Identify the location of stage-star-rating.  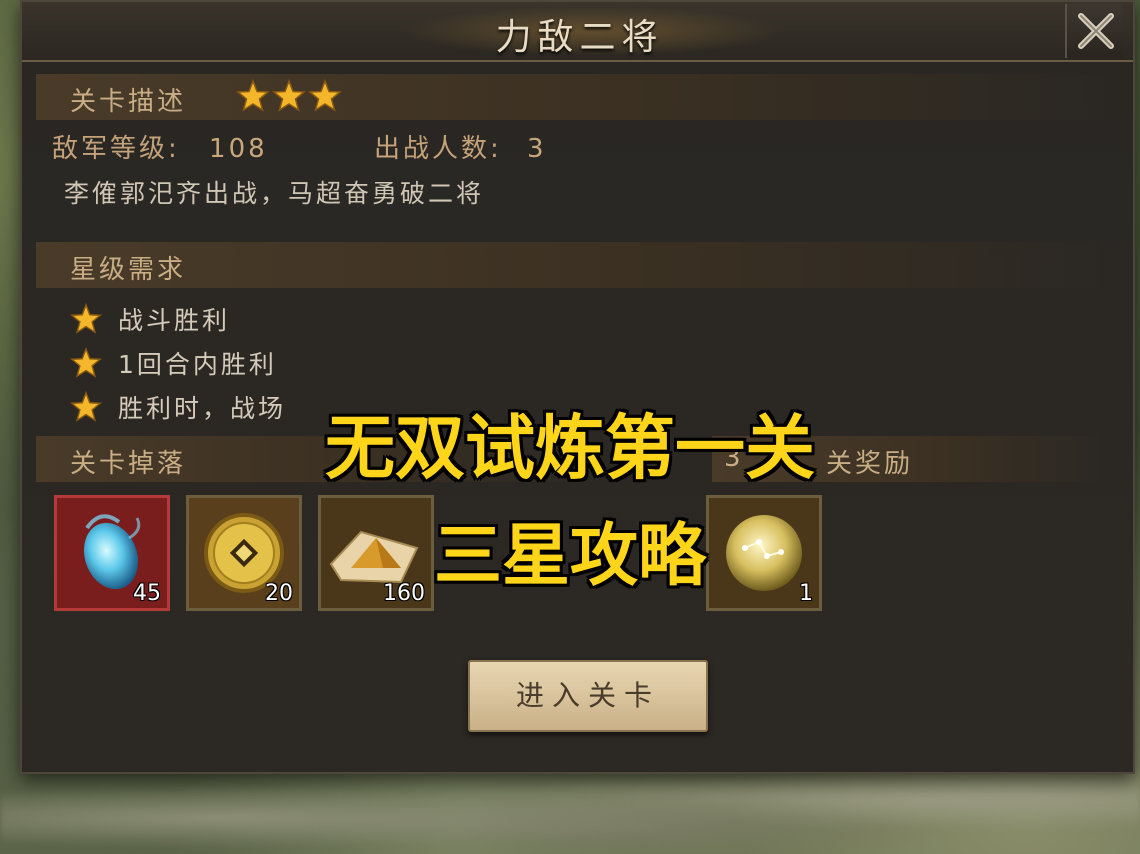
(289, 96).